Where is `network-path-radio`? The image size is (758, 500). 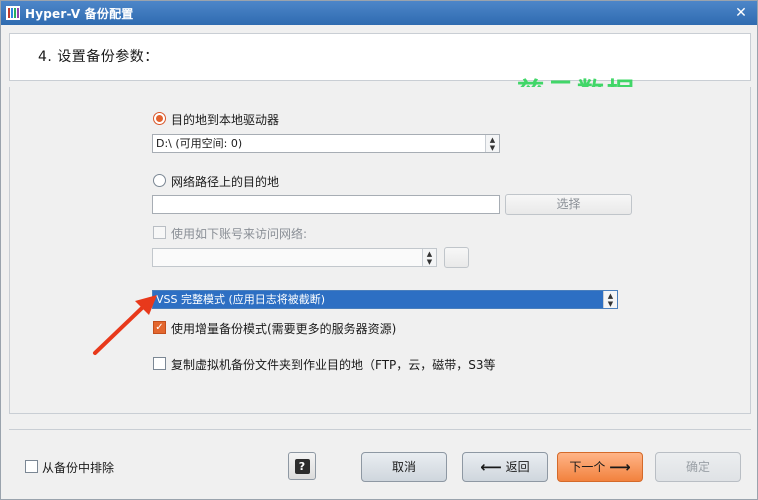
network-path-radio is located at coordinates (159, 180).